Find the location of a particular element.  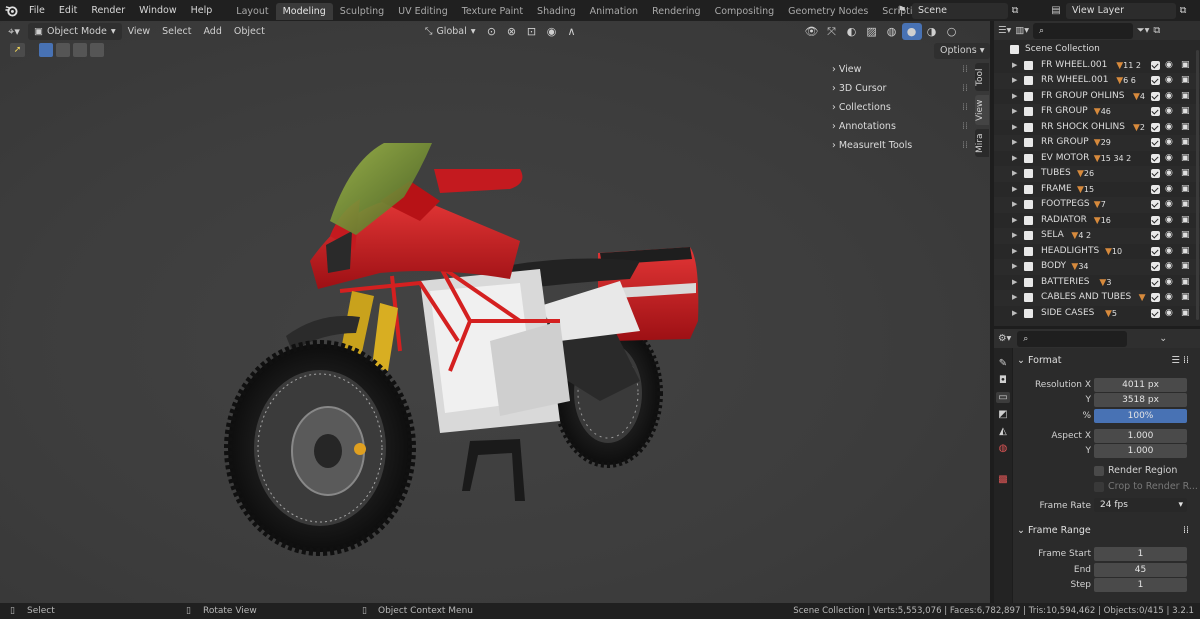

falloff-icon: ∧ is located at coordinates (572, 31).